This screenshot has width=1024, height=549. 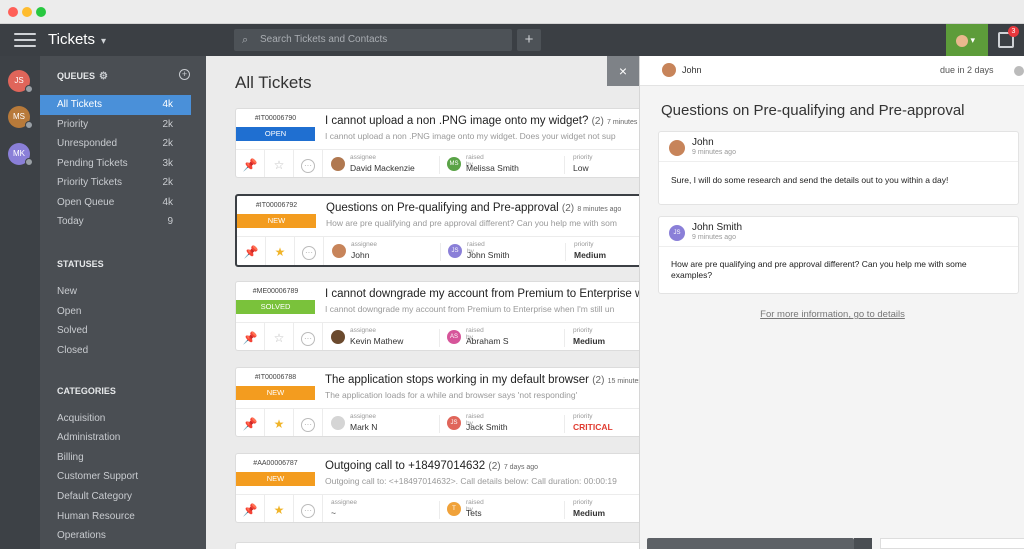 I want to click on menu-icon, so click(x=25, y=40).